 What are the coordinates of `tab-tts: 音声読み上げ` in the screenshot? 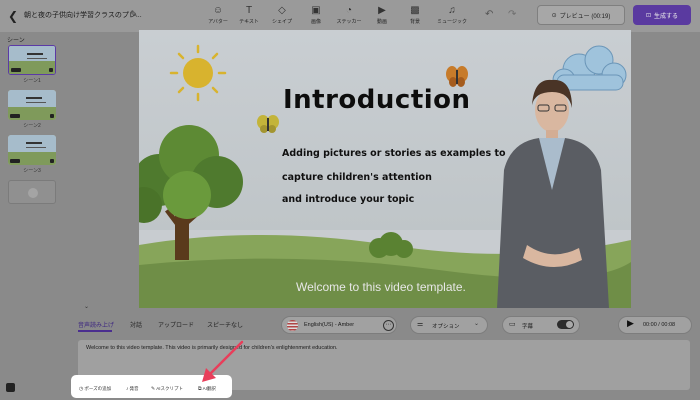 It's located at (96, 324).